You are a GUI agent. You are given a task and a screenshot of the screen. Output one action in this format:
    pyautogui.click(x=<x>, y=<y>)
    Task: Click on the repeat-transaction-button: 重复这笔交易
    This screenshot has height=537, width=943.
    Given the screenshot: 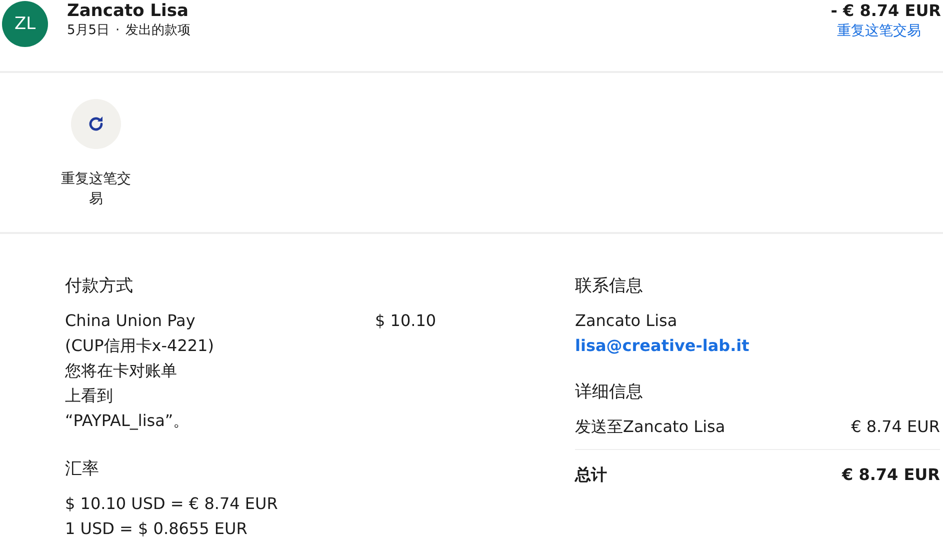 What is the action you would take?
    pyautogui.click(x=96, y=165)
    